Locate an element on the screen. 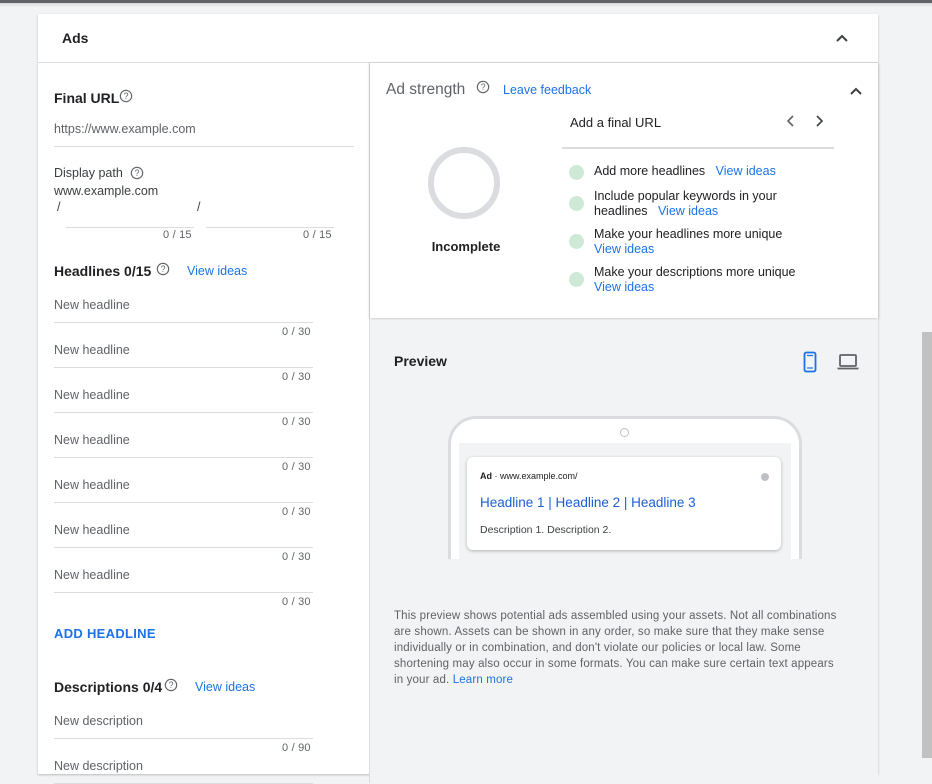  final-url-input is located at coordinates (204, 134).